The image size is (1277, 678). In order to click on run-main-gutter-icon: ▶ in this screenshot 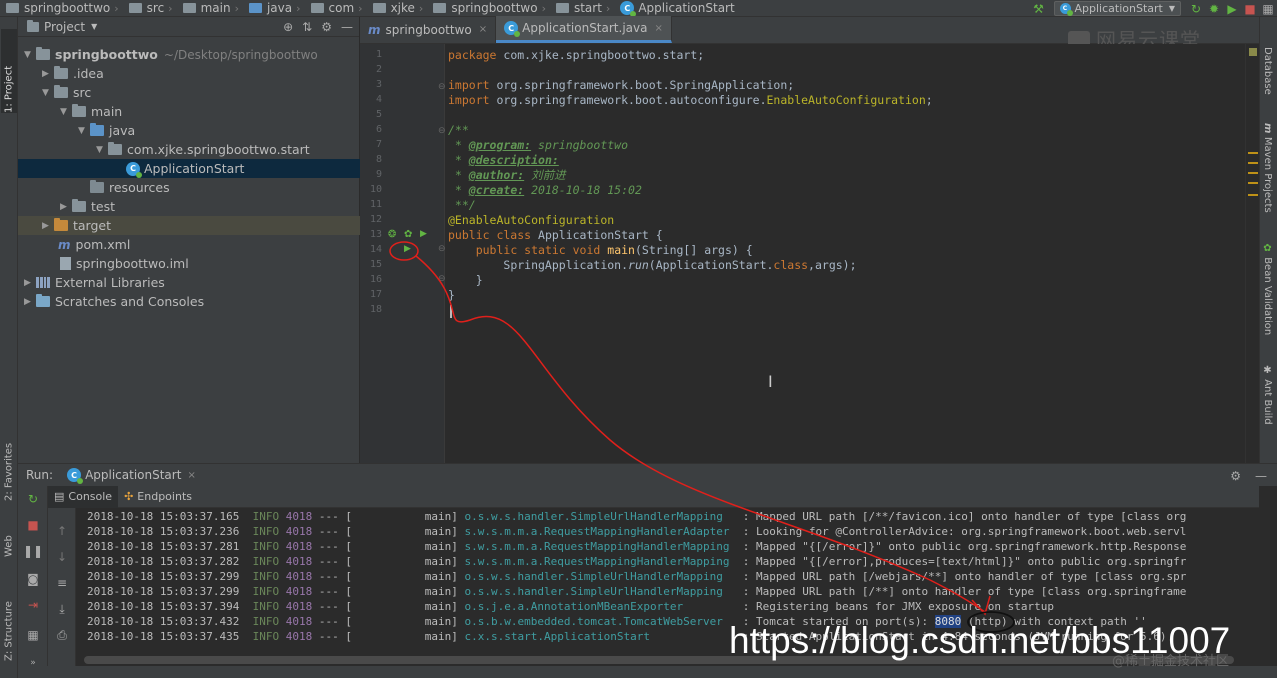, I will do `click(407, 249)`.